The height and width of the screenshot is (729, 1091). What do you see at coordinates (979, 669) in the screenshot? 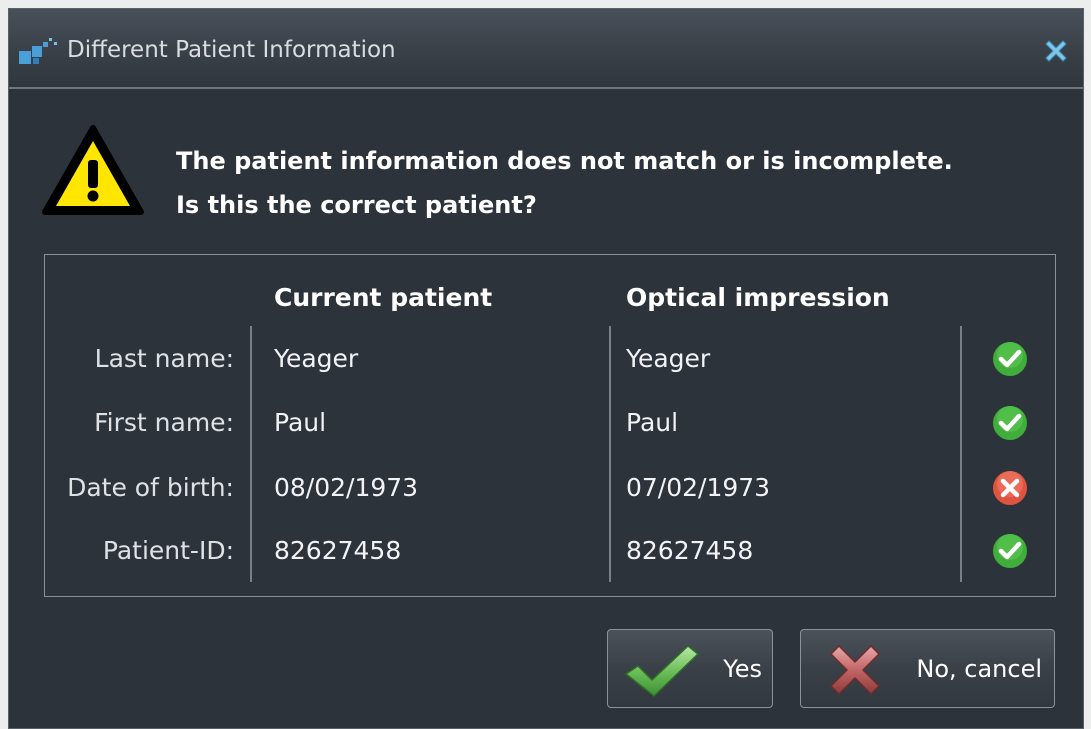
I see `cancel-button-label: No, cancel` at bounding box center [979, 669].